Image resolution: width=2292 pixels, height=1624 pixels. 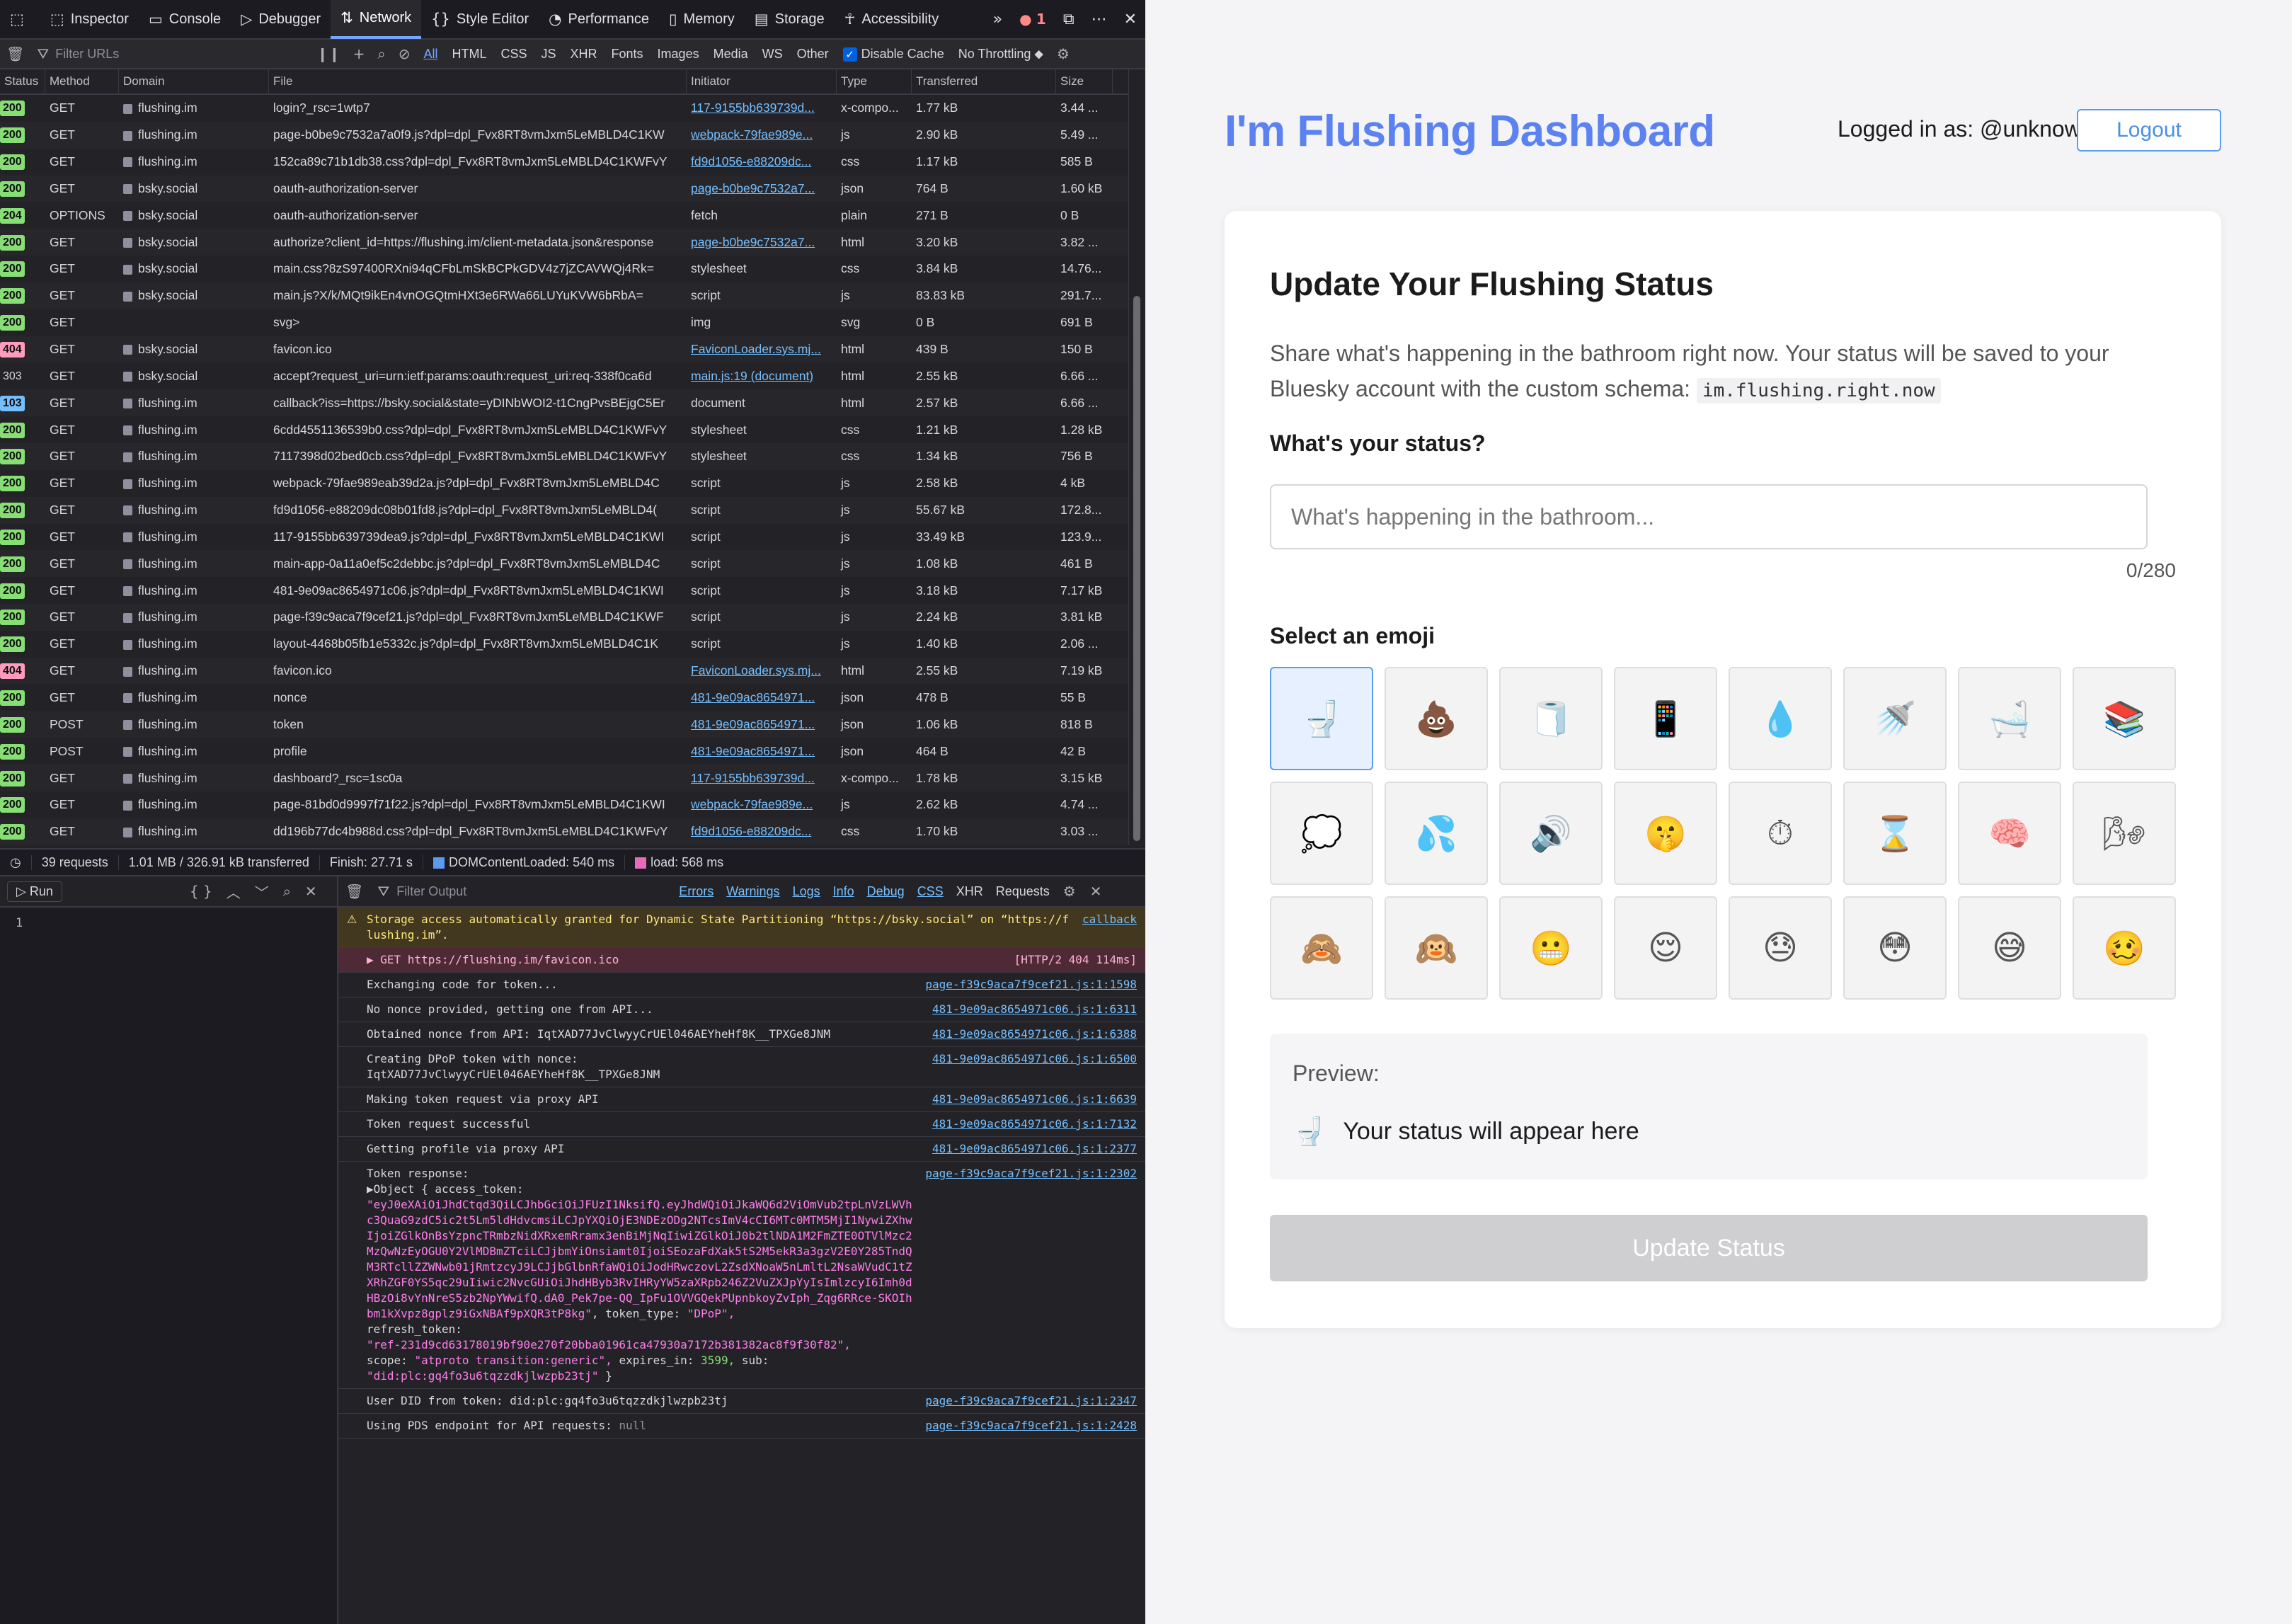 I want to click on console-settings-icon: ⚙, so click(x=1069, y=891).